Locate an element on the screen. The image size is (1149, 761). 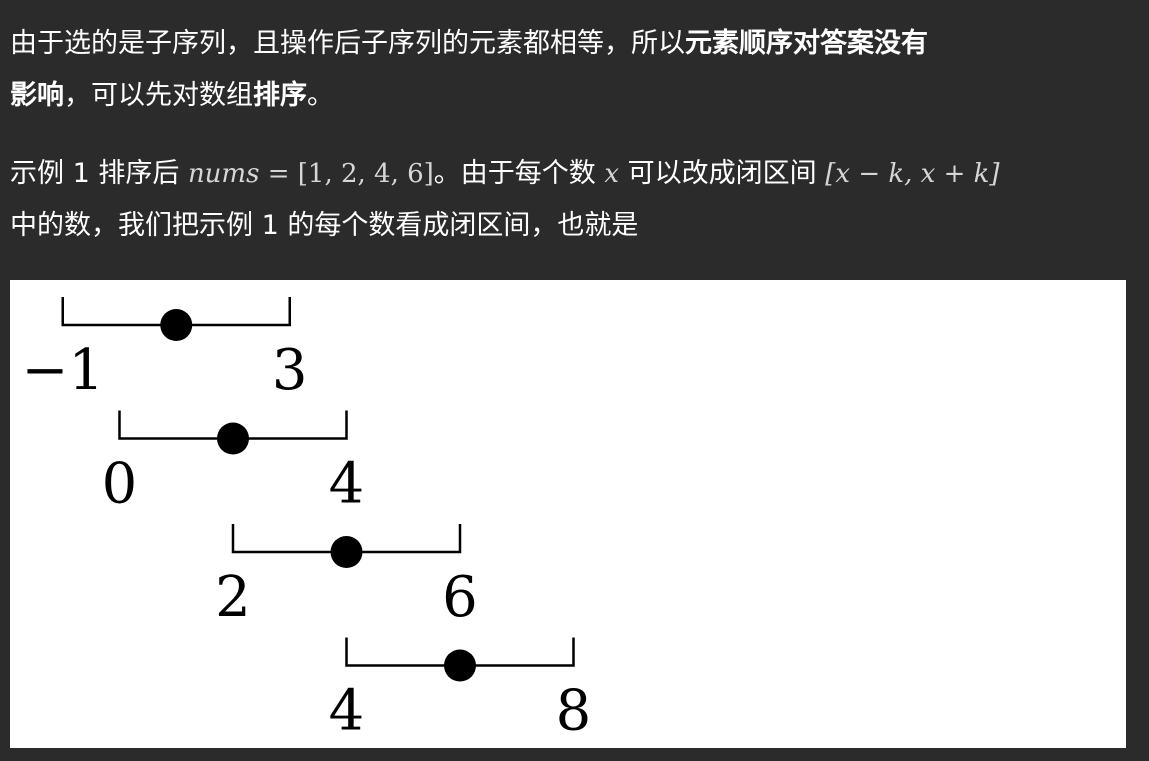
example-text-b: 。由于每个数 is located at coordinates (514, 173).